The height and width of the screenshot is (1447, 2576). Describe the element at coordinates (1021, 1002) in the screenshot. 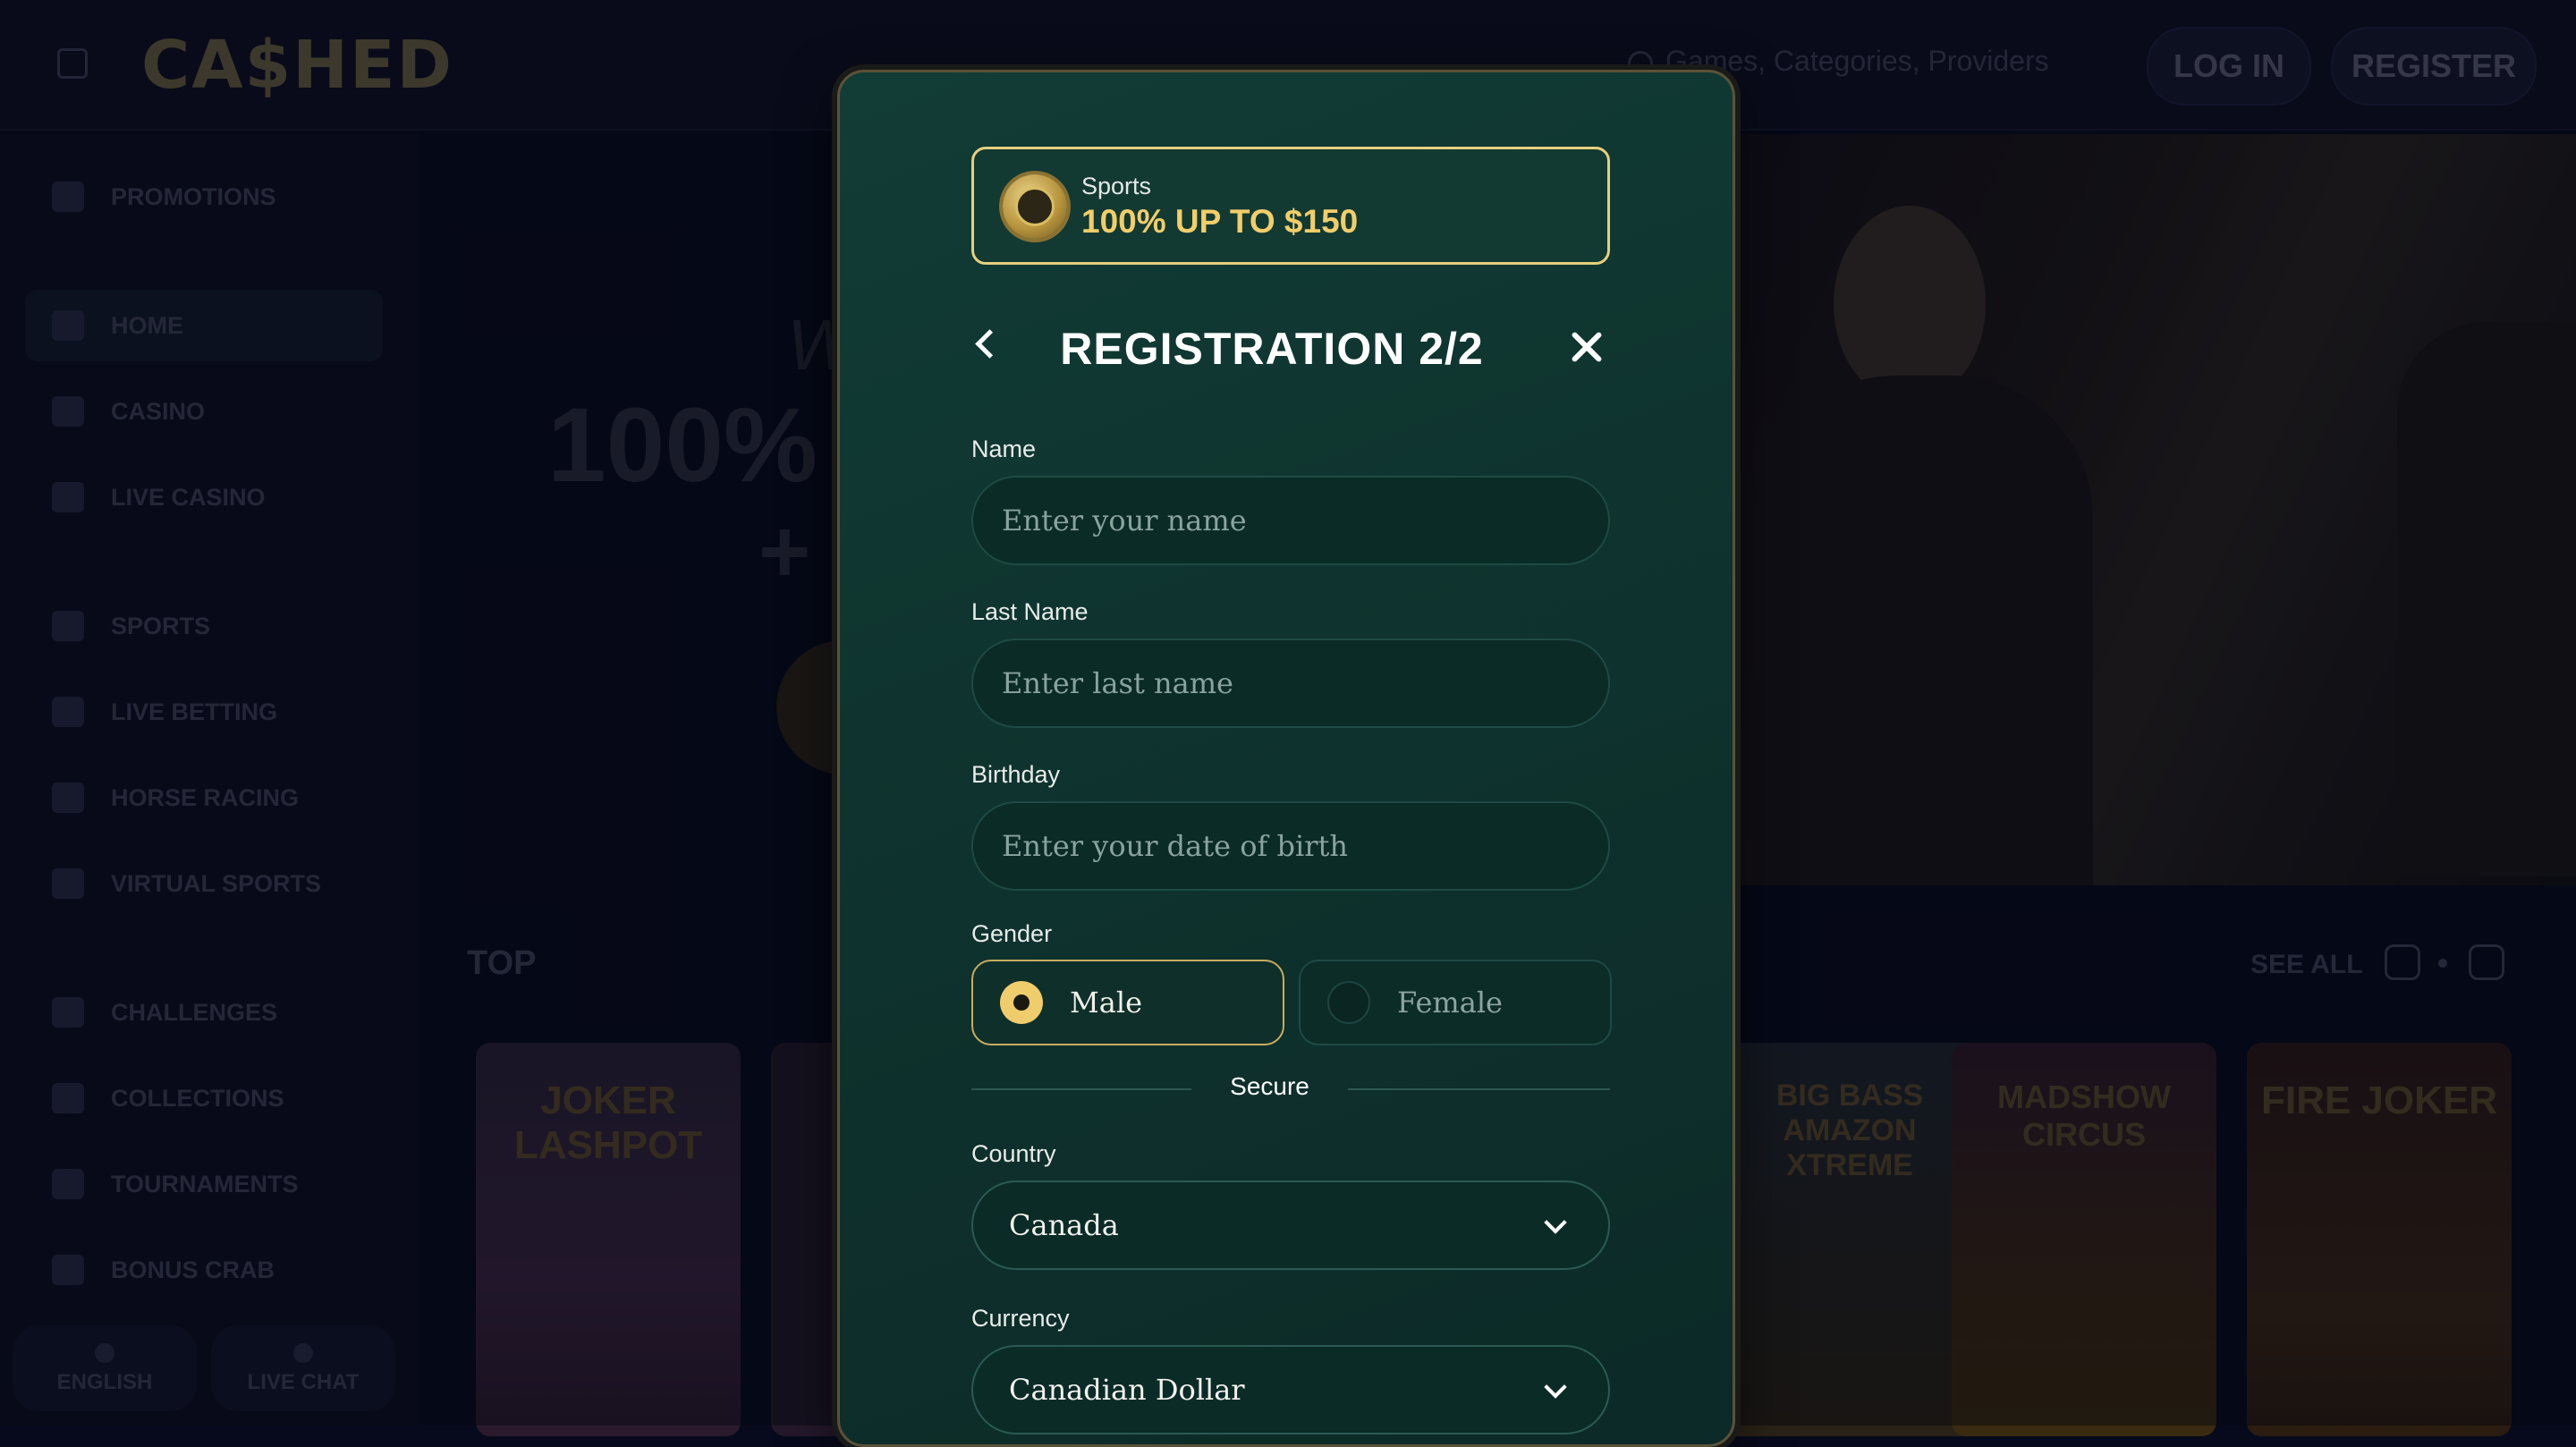

I see `radio-checked-icon` at that location.